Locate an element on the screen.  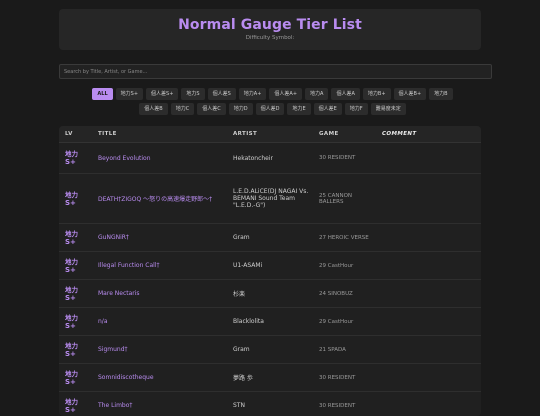
song-artist: 杉楽 is located at coordinates (270, 294).